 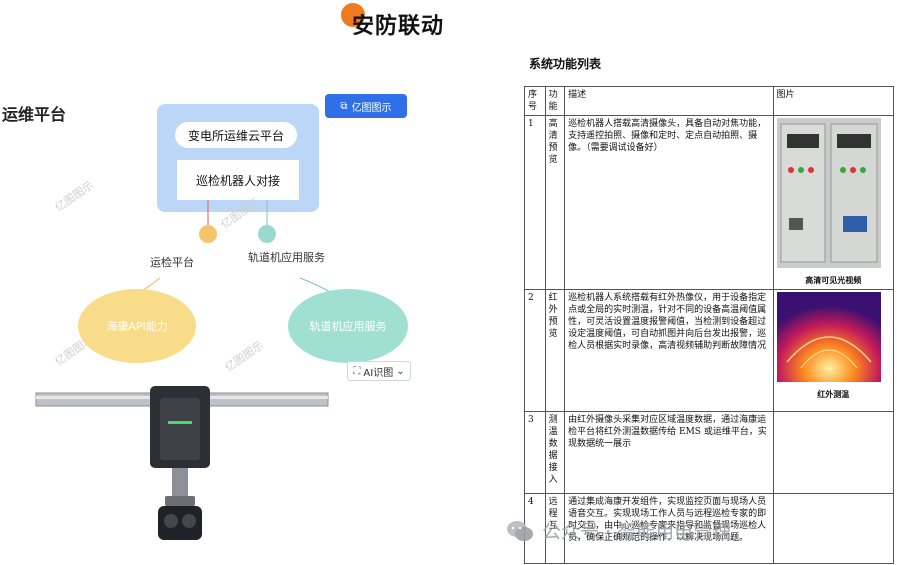 What do you see at coordinates (833, 101) in the screenshot?
I see `header-pic: 图片` at bounding box center [833, 101].